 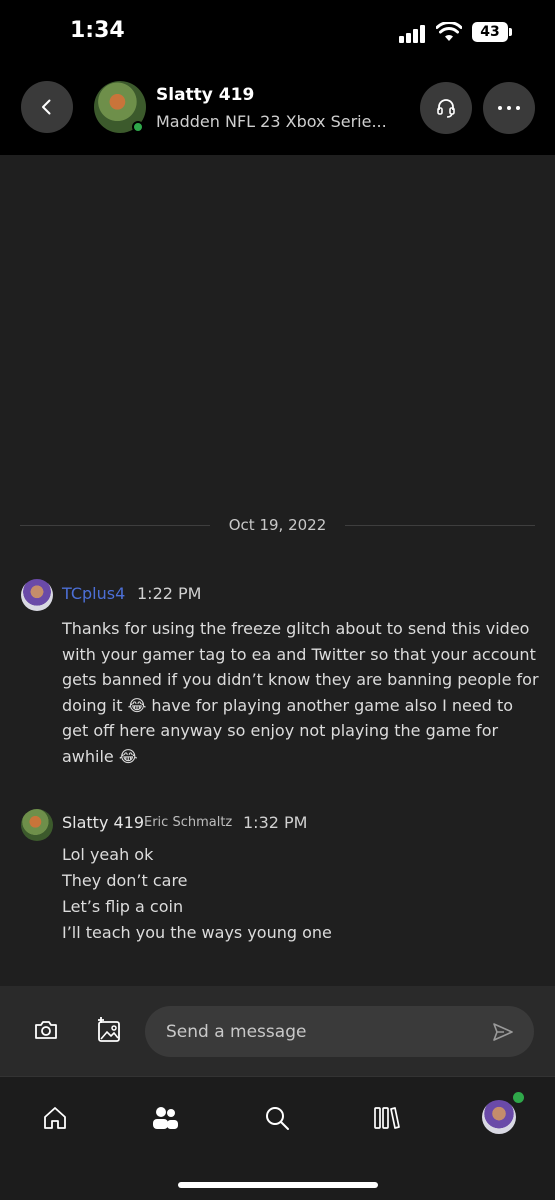 I want to click on message-line: Lol yeah ok, so click(x=301, y=855).